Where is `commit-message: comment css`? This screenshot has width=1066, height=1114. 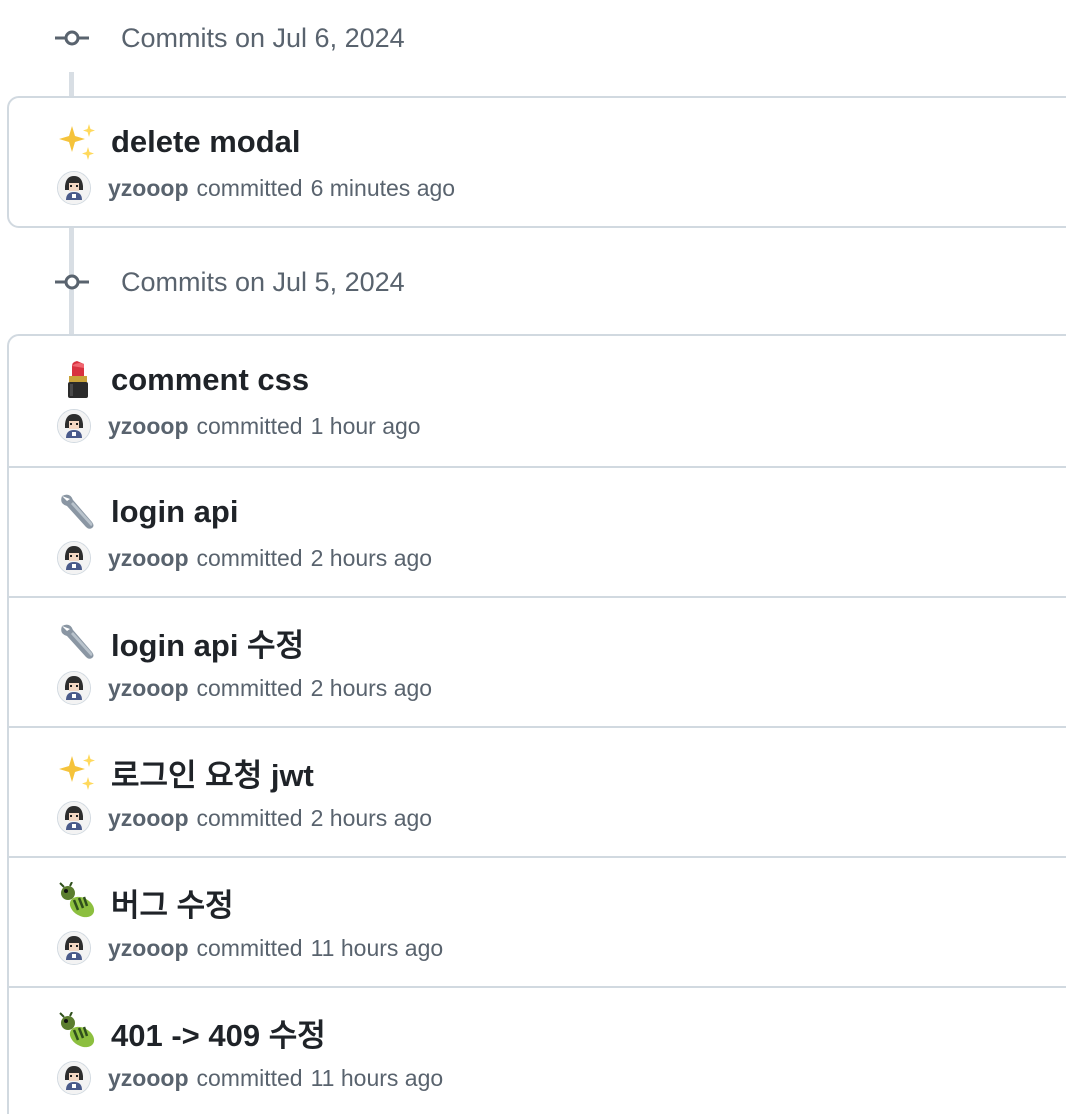
commit-message: comment css is located at coordinates (210, 380).